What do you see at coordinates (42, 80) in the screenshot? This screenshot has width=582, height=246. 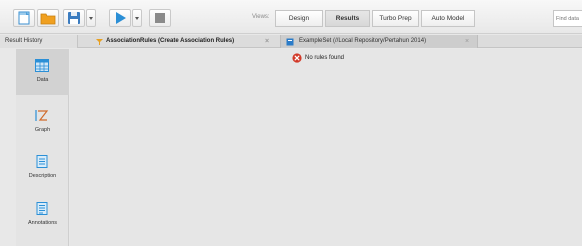 I see `sidebar-item-label: Data` at bounding box center [42, 80].